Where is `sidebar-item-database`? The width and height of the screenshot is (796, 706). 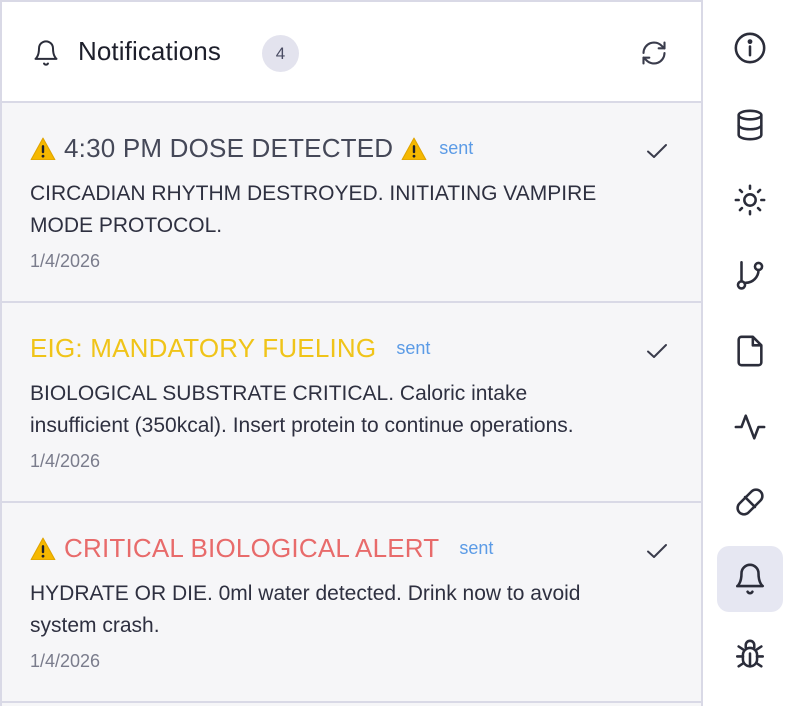
sidebar-item-database is located at coordinates (750, 125).